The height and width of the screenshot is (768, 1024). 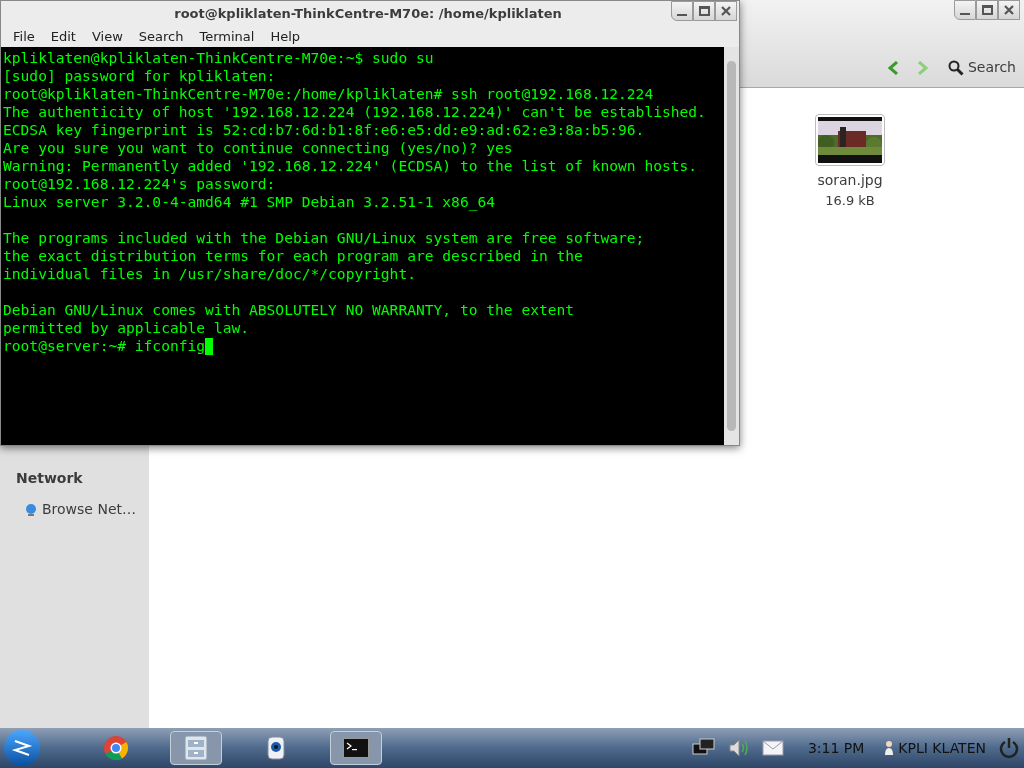 I want to click on terminal-line: Debian GNU/Linux comes with ABSOLUTELY NO WARRANTY, to the extent, so click(x=289, y=310).